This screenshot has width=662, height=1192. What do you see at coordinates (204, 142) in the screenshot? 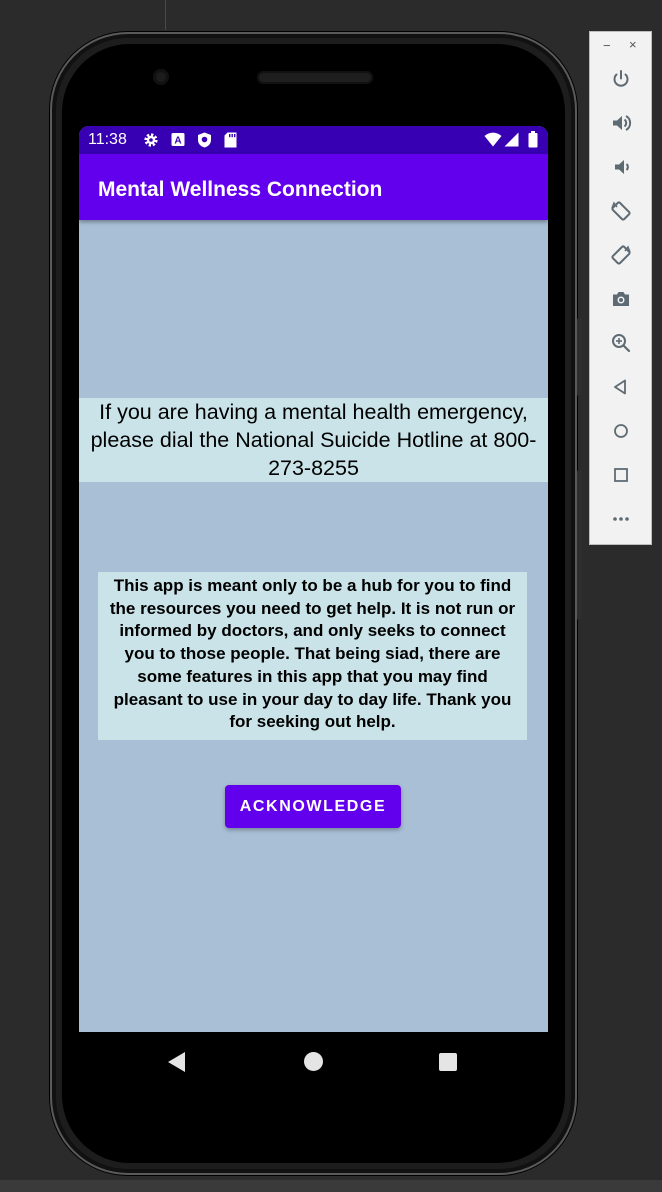
I see `shield-icon` at bounding box center [204, 142].